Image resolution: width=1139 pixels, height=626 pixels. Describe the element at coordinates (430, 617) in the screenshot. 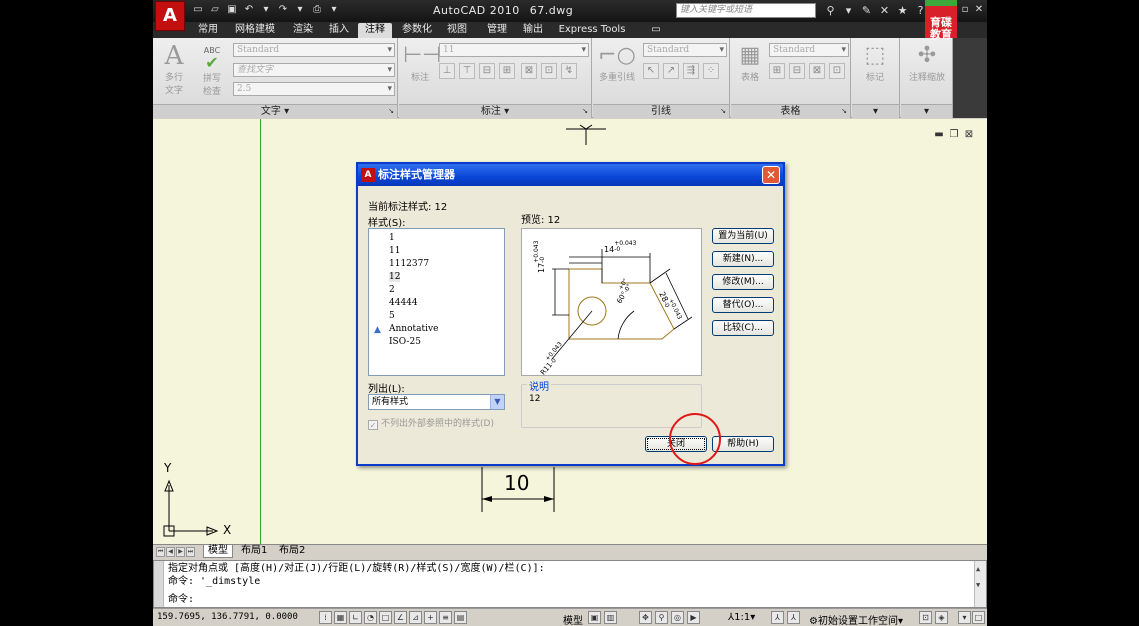

I see `dynamic-input-icon: +` at that location.